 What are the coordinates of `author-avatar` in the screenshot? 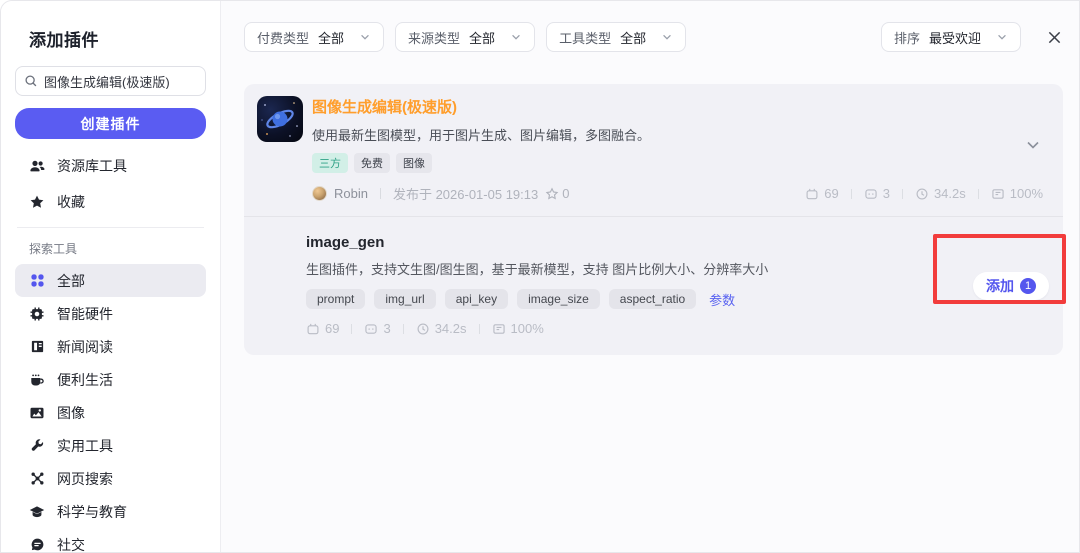 It's located at (319, 193).